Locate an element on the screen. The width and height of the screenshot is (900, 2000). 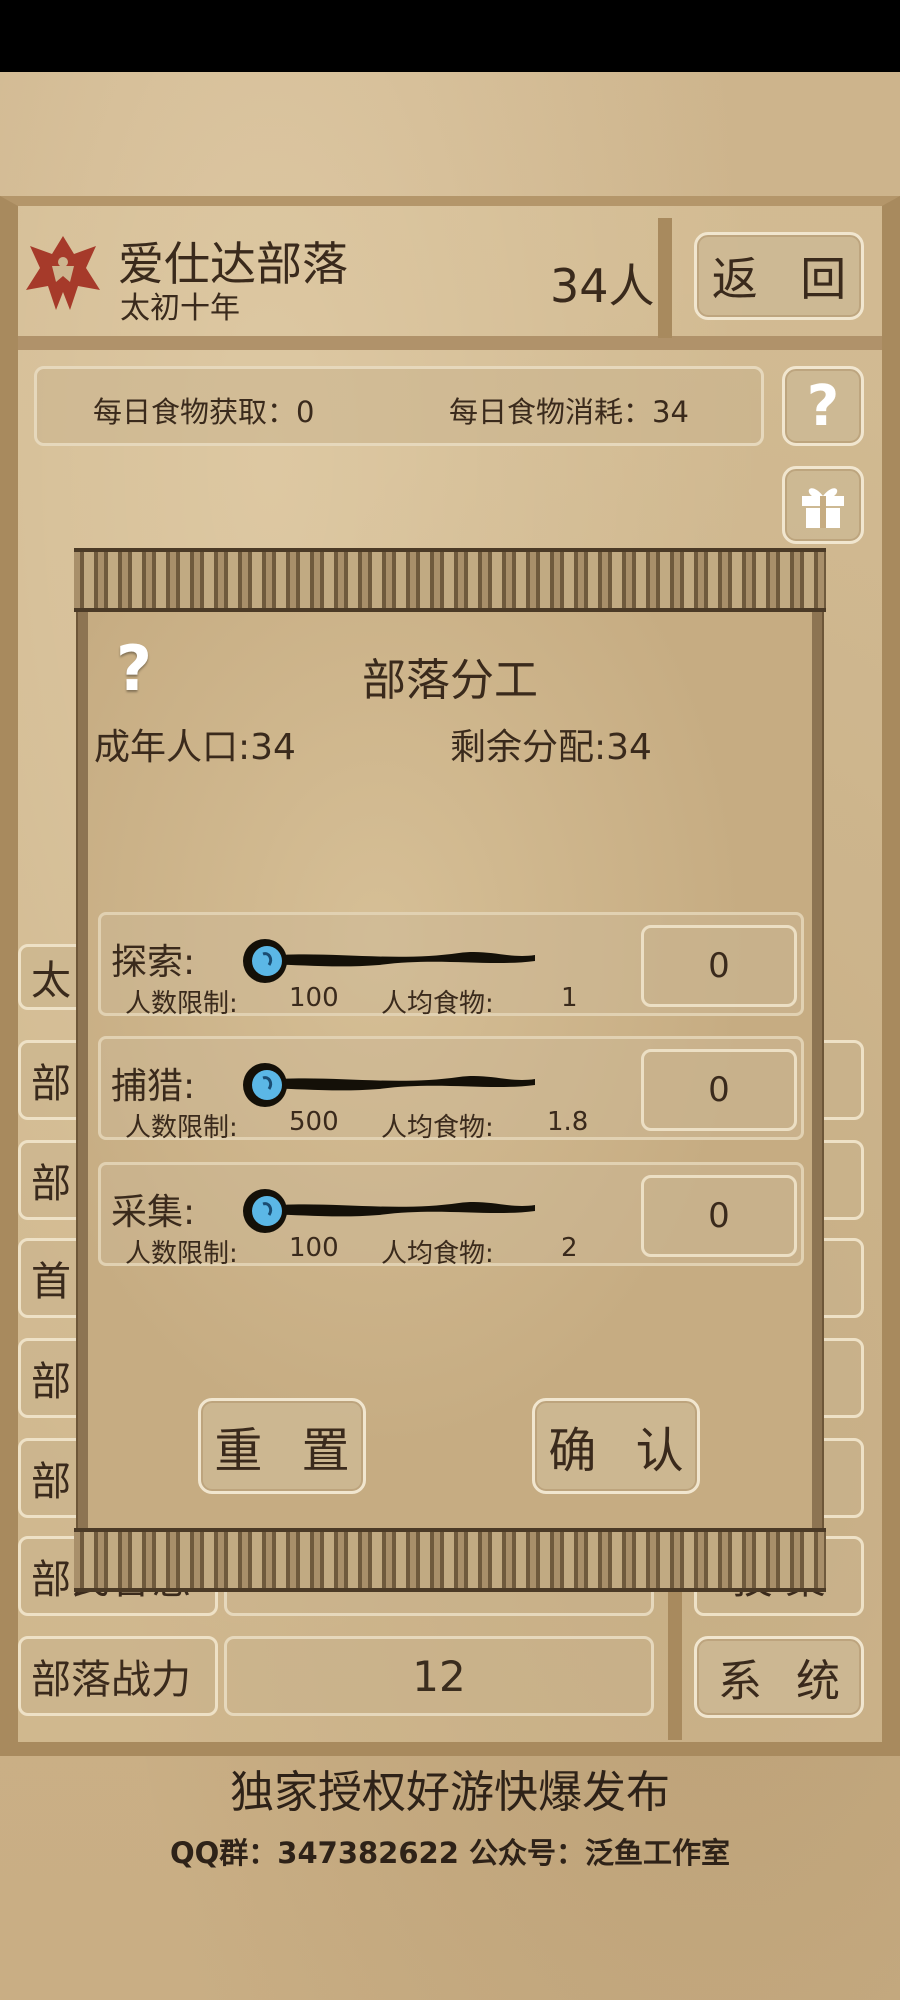
daily-food-gain: 每日食物获取：0 is located at coordinates (204, 412).